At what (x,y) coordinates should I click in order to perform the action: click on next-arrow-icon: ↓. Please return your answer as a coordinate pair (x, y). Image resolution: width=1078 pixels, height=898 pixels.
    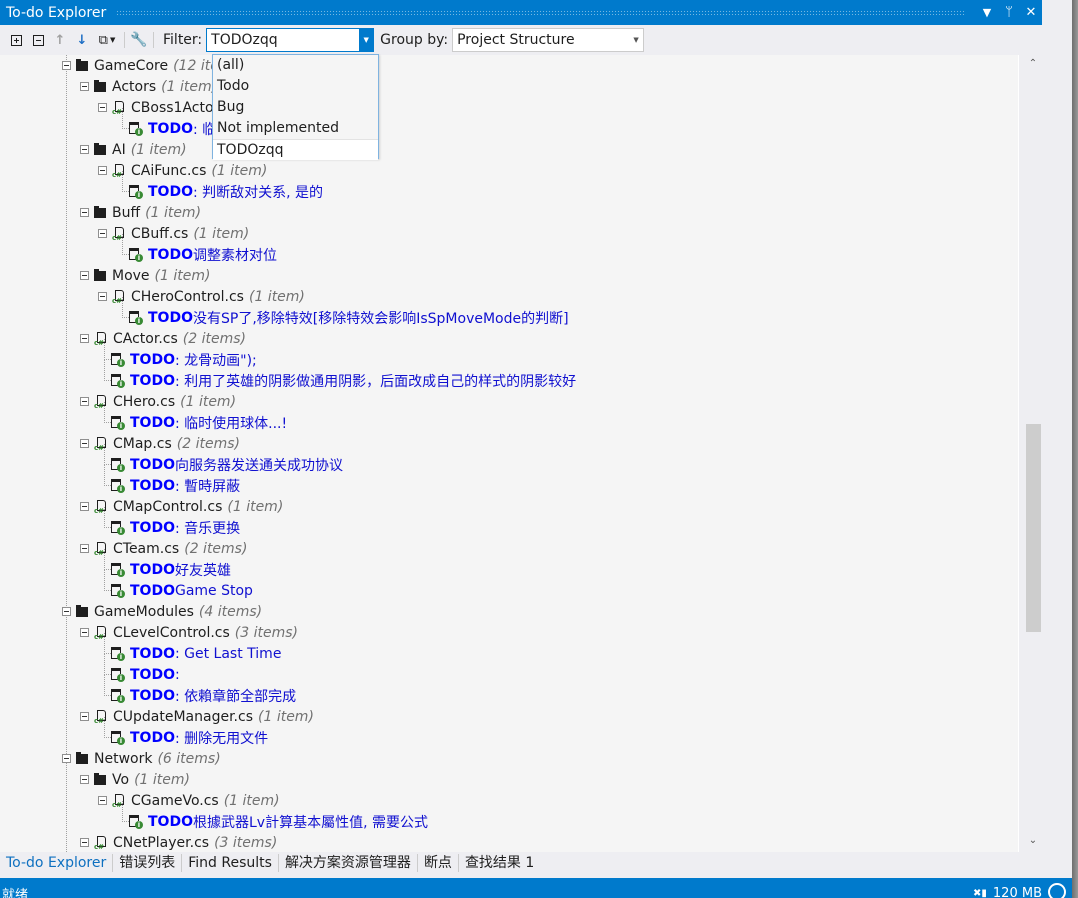
    Looking at the image, I should click on (82, 40).